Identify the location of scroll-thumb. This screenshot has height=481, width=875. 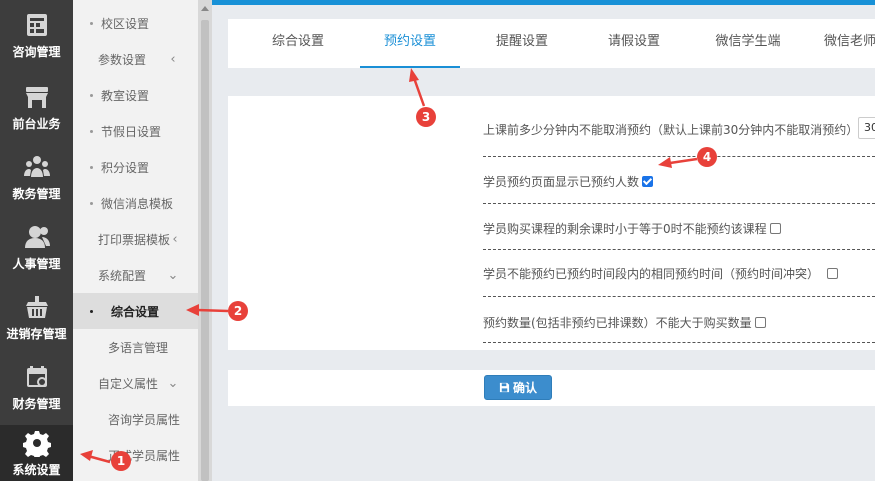
(205, 250).